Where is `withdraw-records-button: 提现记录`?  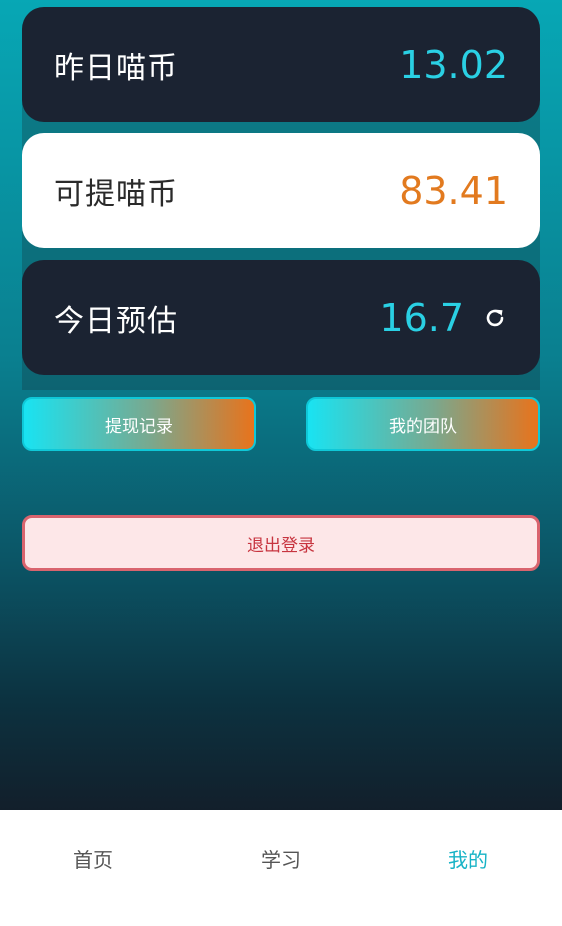
withdraw-records-button: 提现记录 is located at coordinates (139, 424).